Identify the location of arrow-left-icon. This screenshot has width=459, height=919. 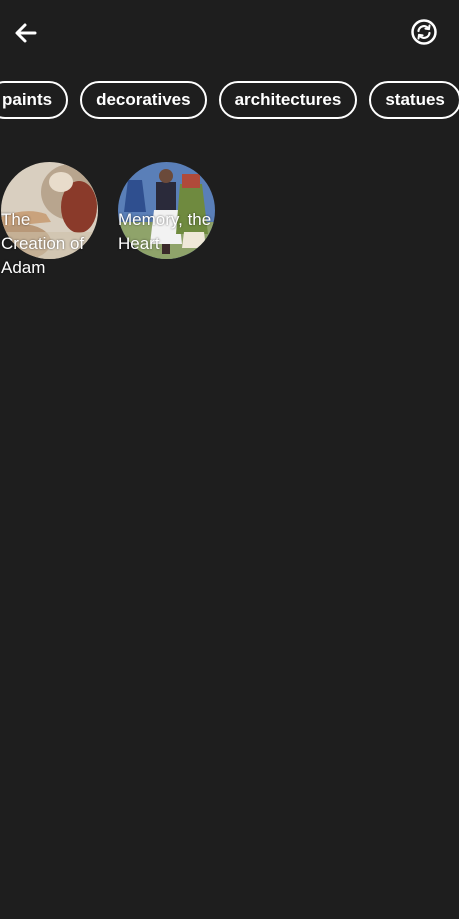
(26, 33).